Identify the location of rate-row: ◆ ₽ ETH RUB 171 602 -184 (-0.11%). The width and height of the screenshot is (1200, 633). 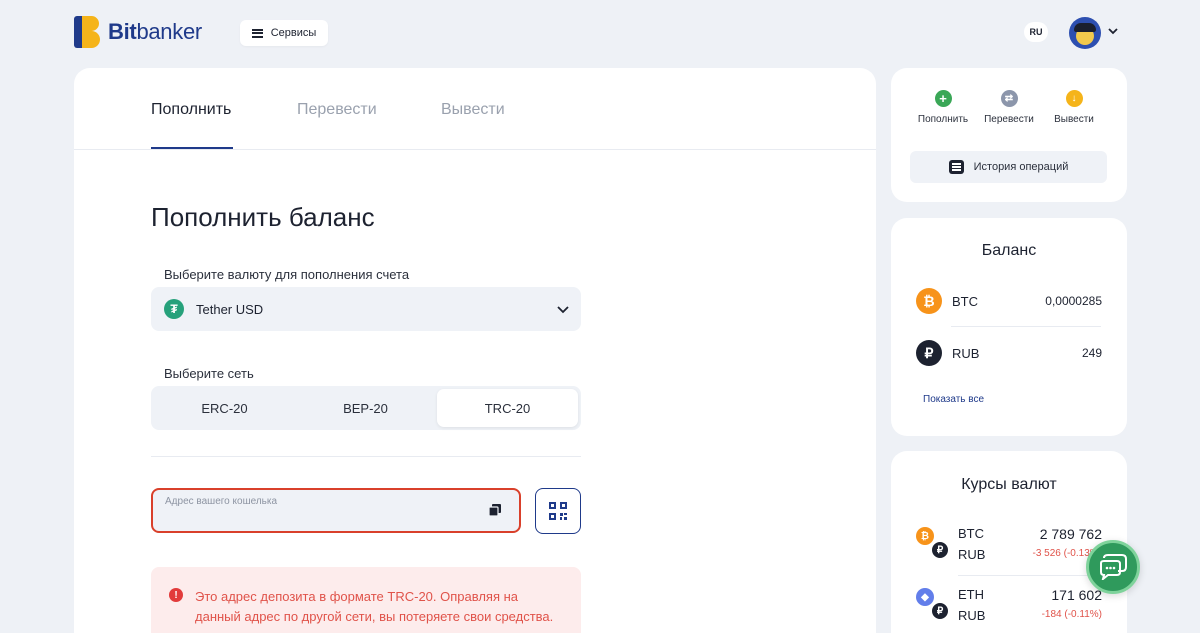
(1009, 605).